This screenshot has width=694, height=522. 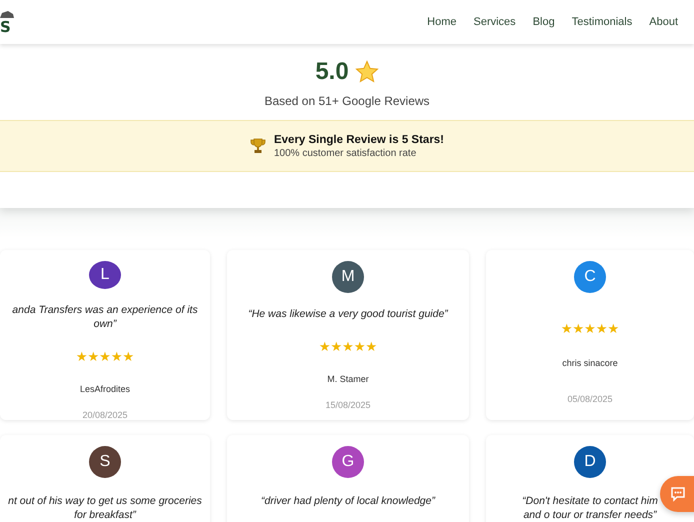 What do you see at coordinates (348, 462) in the screenshot?
I see `avatar: G` at bounding box center [348, 462].